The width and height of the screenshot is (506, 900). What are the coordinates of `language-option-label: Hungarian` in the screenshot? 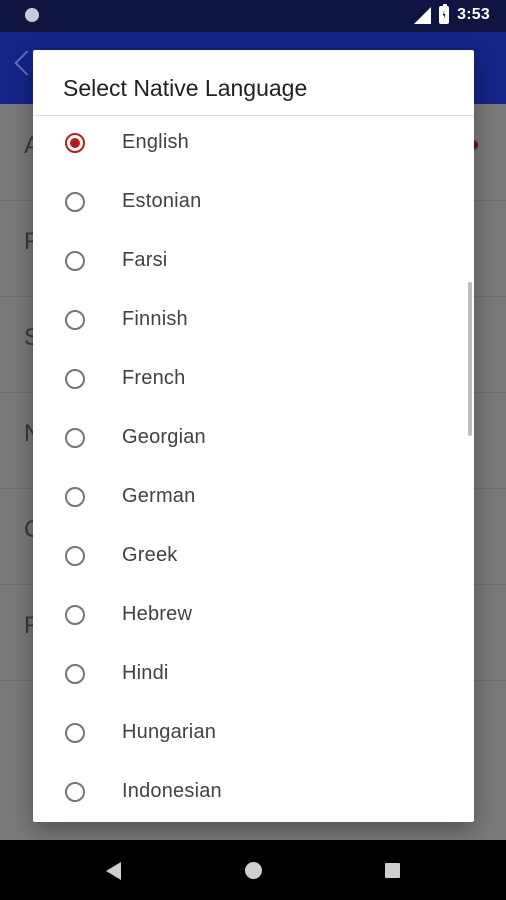 It's located at (169, 732).